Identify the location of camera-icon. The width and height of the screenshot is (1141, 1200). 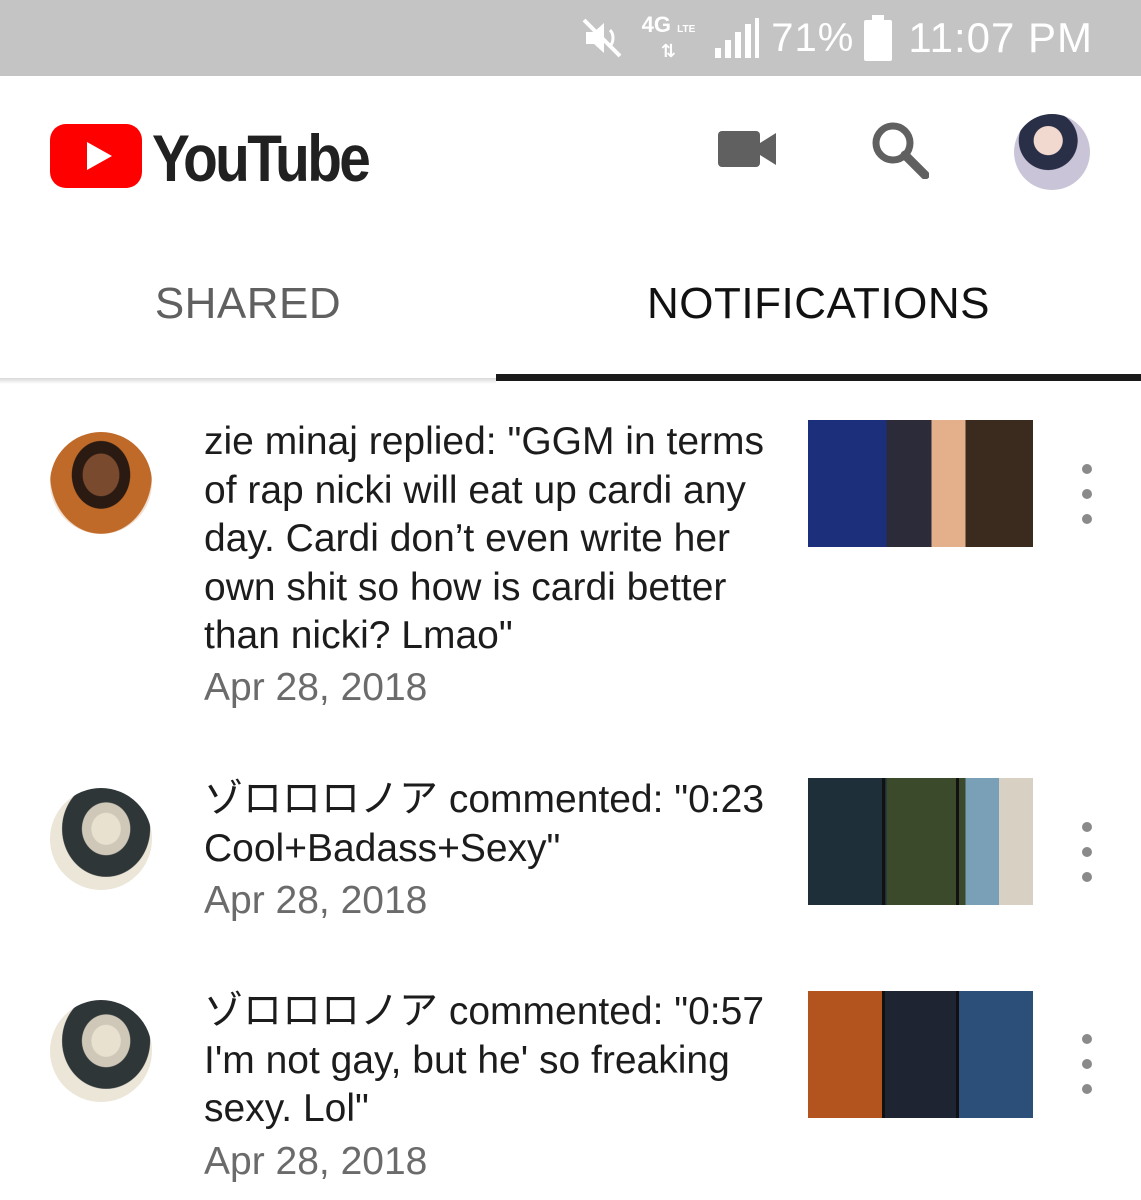
(748, 151).